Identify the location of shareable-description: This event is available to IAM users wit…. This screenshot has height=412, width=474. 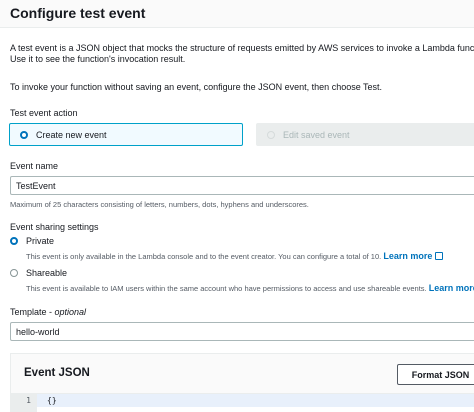
(250, 288).